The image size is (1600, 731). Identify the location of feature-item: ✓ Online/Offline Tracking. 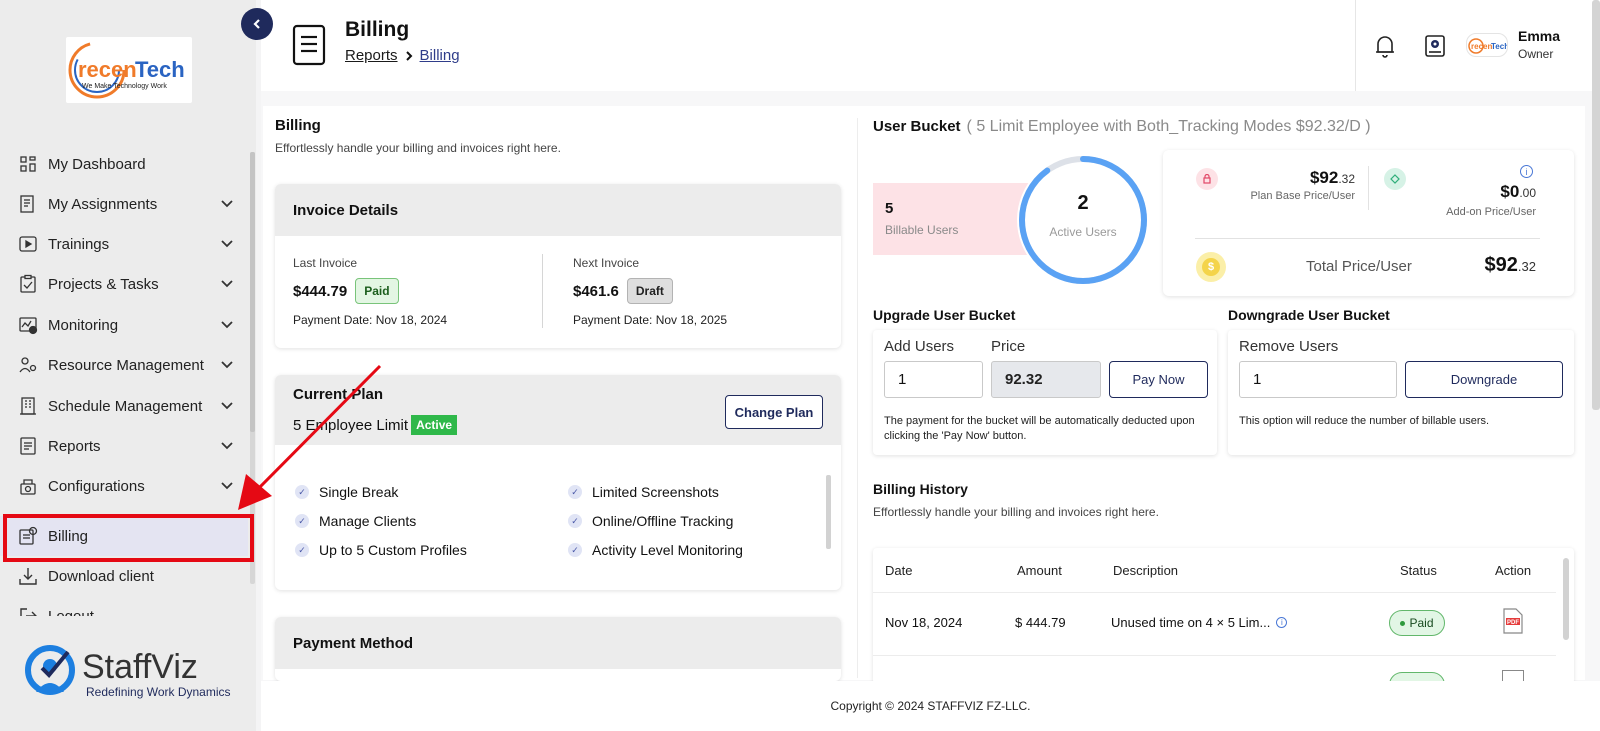
(650, 521).